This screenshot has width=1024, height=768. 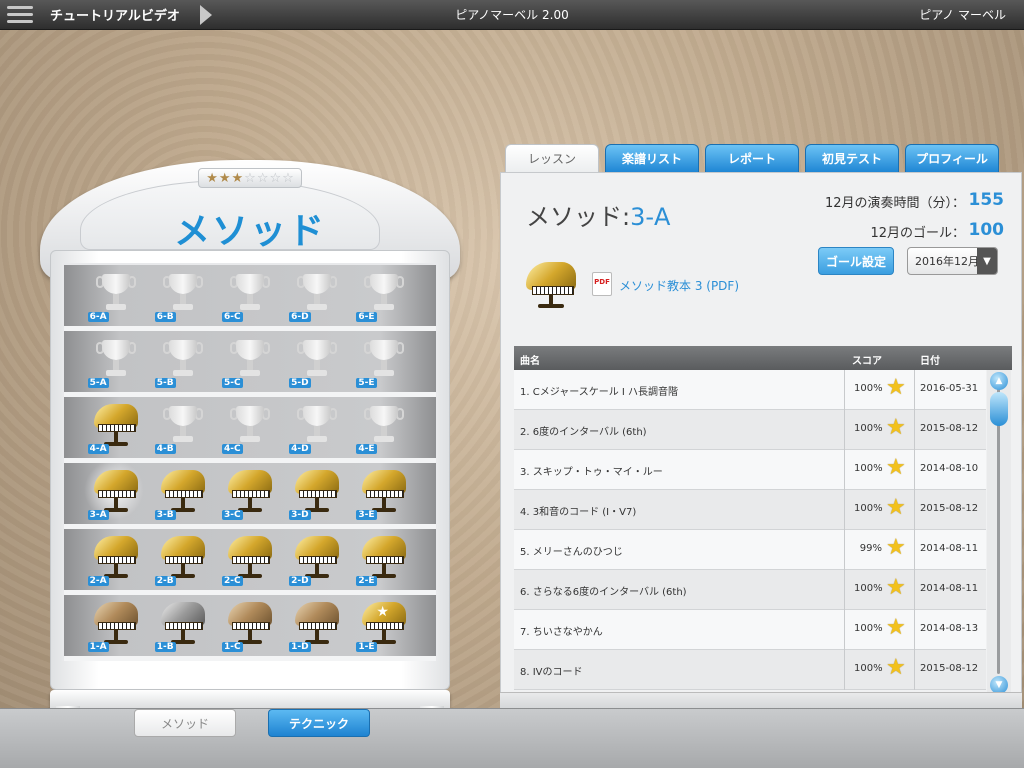 What do you see at coordinates (98, 647) in the screenshot?
I see `slot-label: 1-A` at bounding box center [98, 647].